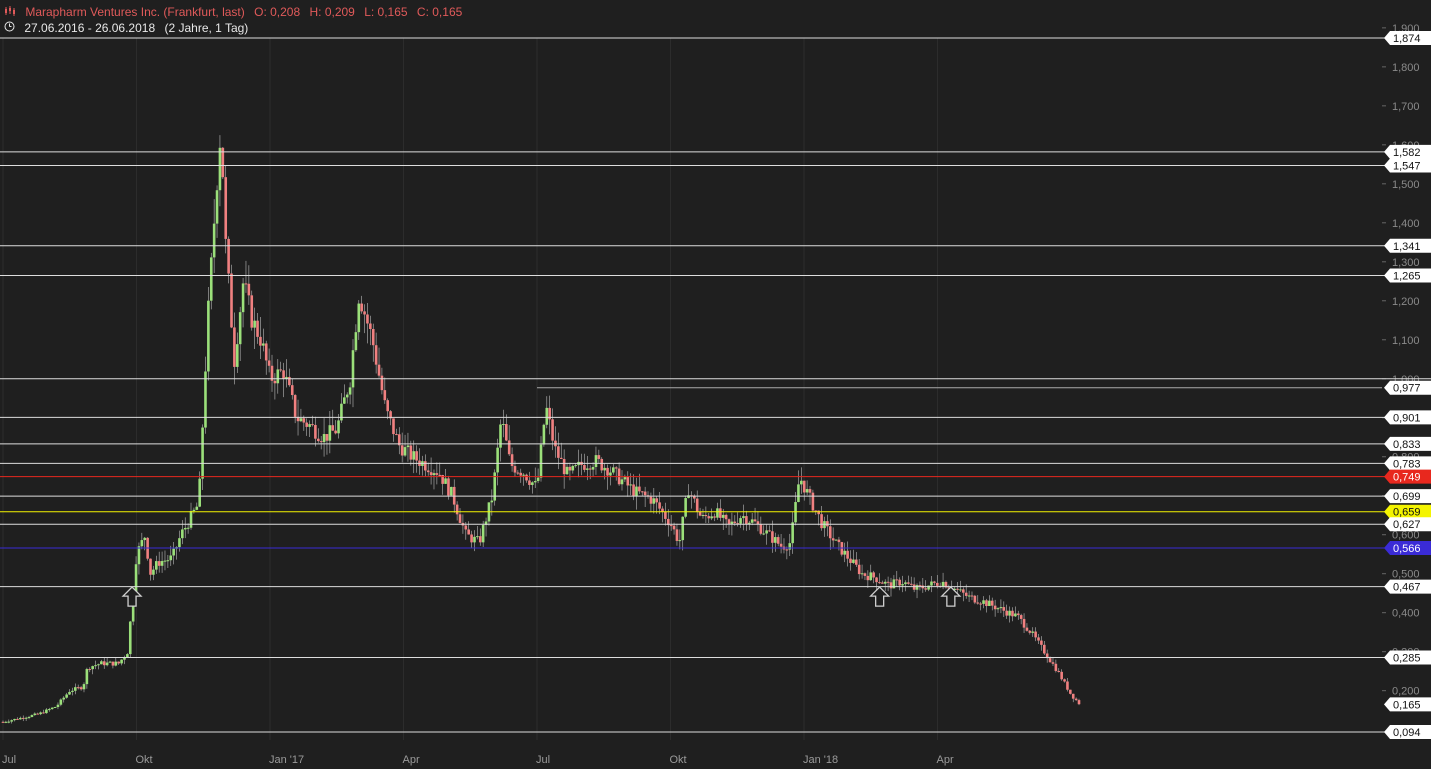 This screenshot has height=769, width=1431. I want to click on y-tick-label-12: 1,400, so click(1406, 224).